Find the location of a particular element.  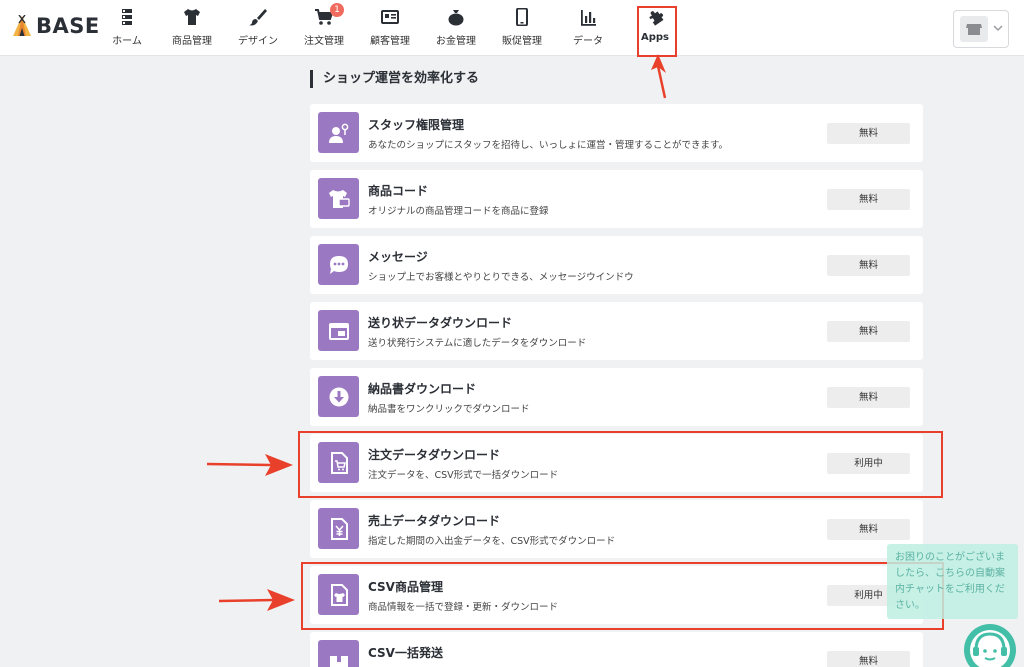

store-icon-wrap is located at coordinates (974, 29).